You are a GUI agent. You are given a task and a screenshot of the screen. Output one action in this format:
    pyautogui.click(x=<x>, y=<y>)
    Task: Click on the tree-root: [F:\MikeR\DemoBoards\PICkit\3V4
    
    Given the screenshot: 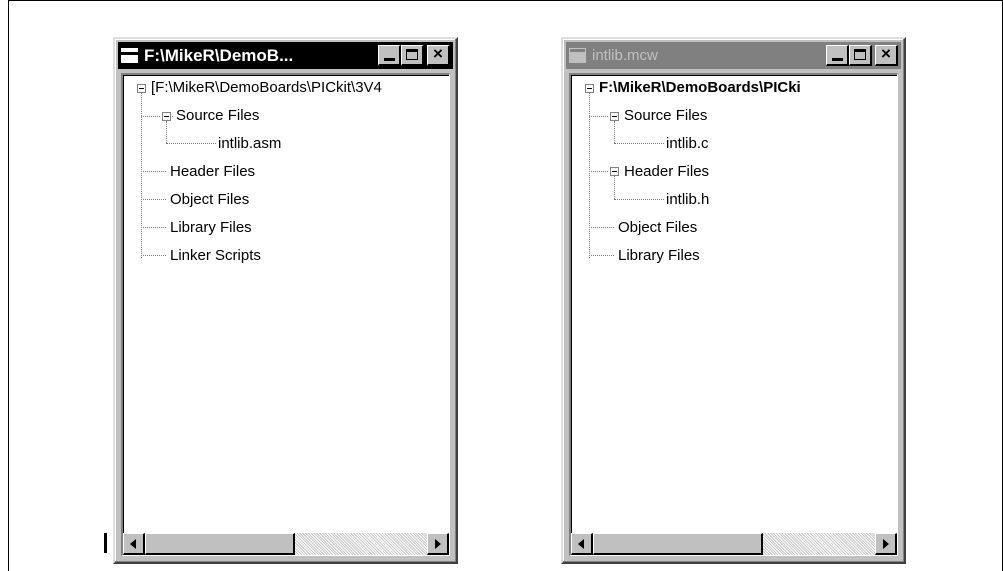 What is the action you would take?
    pyautogui.click(x=266, y=88)
    